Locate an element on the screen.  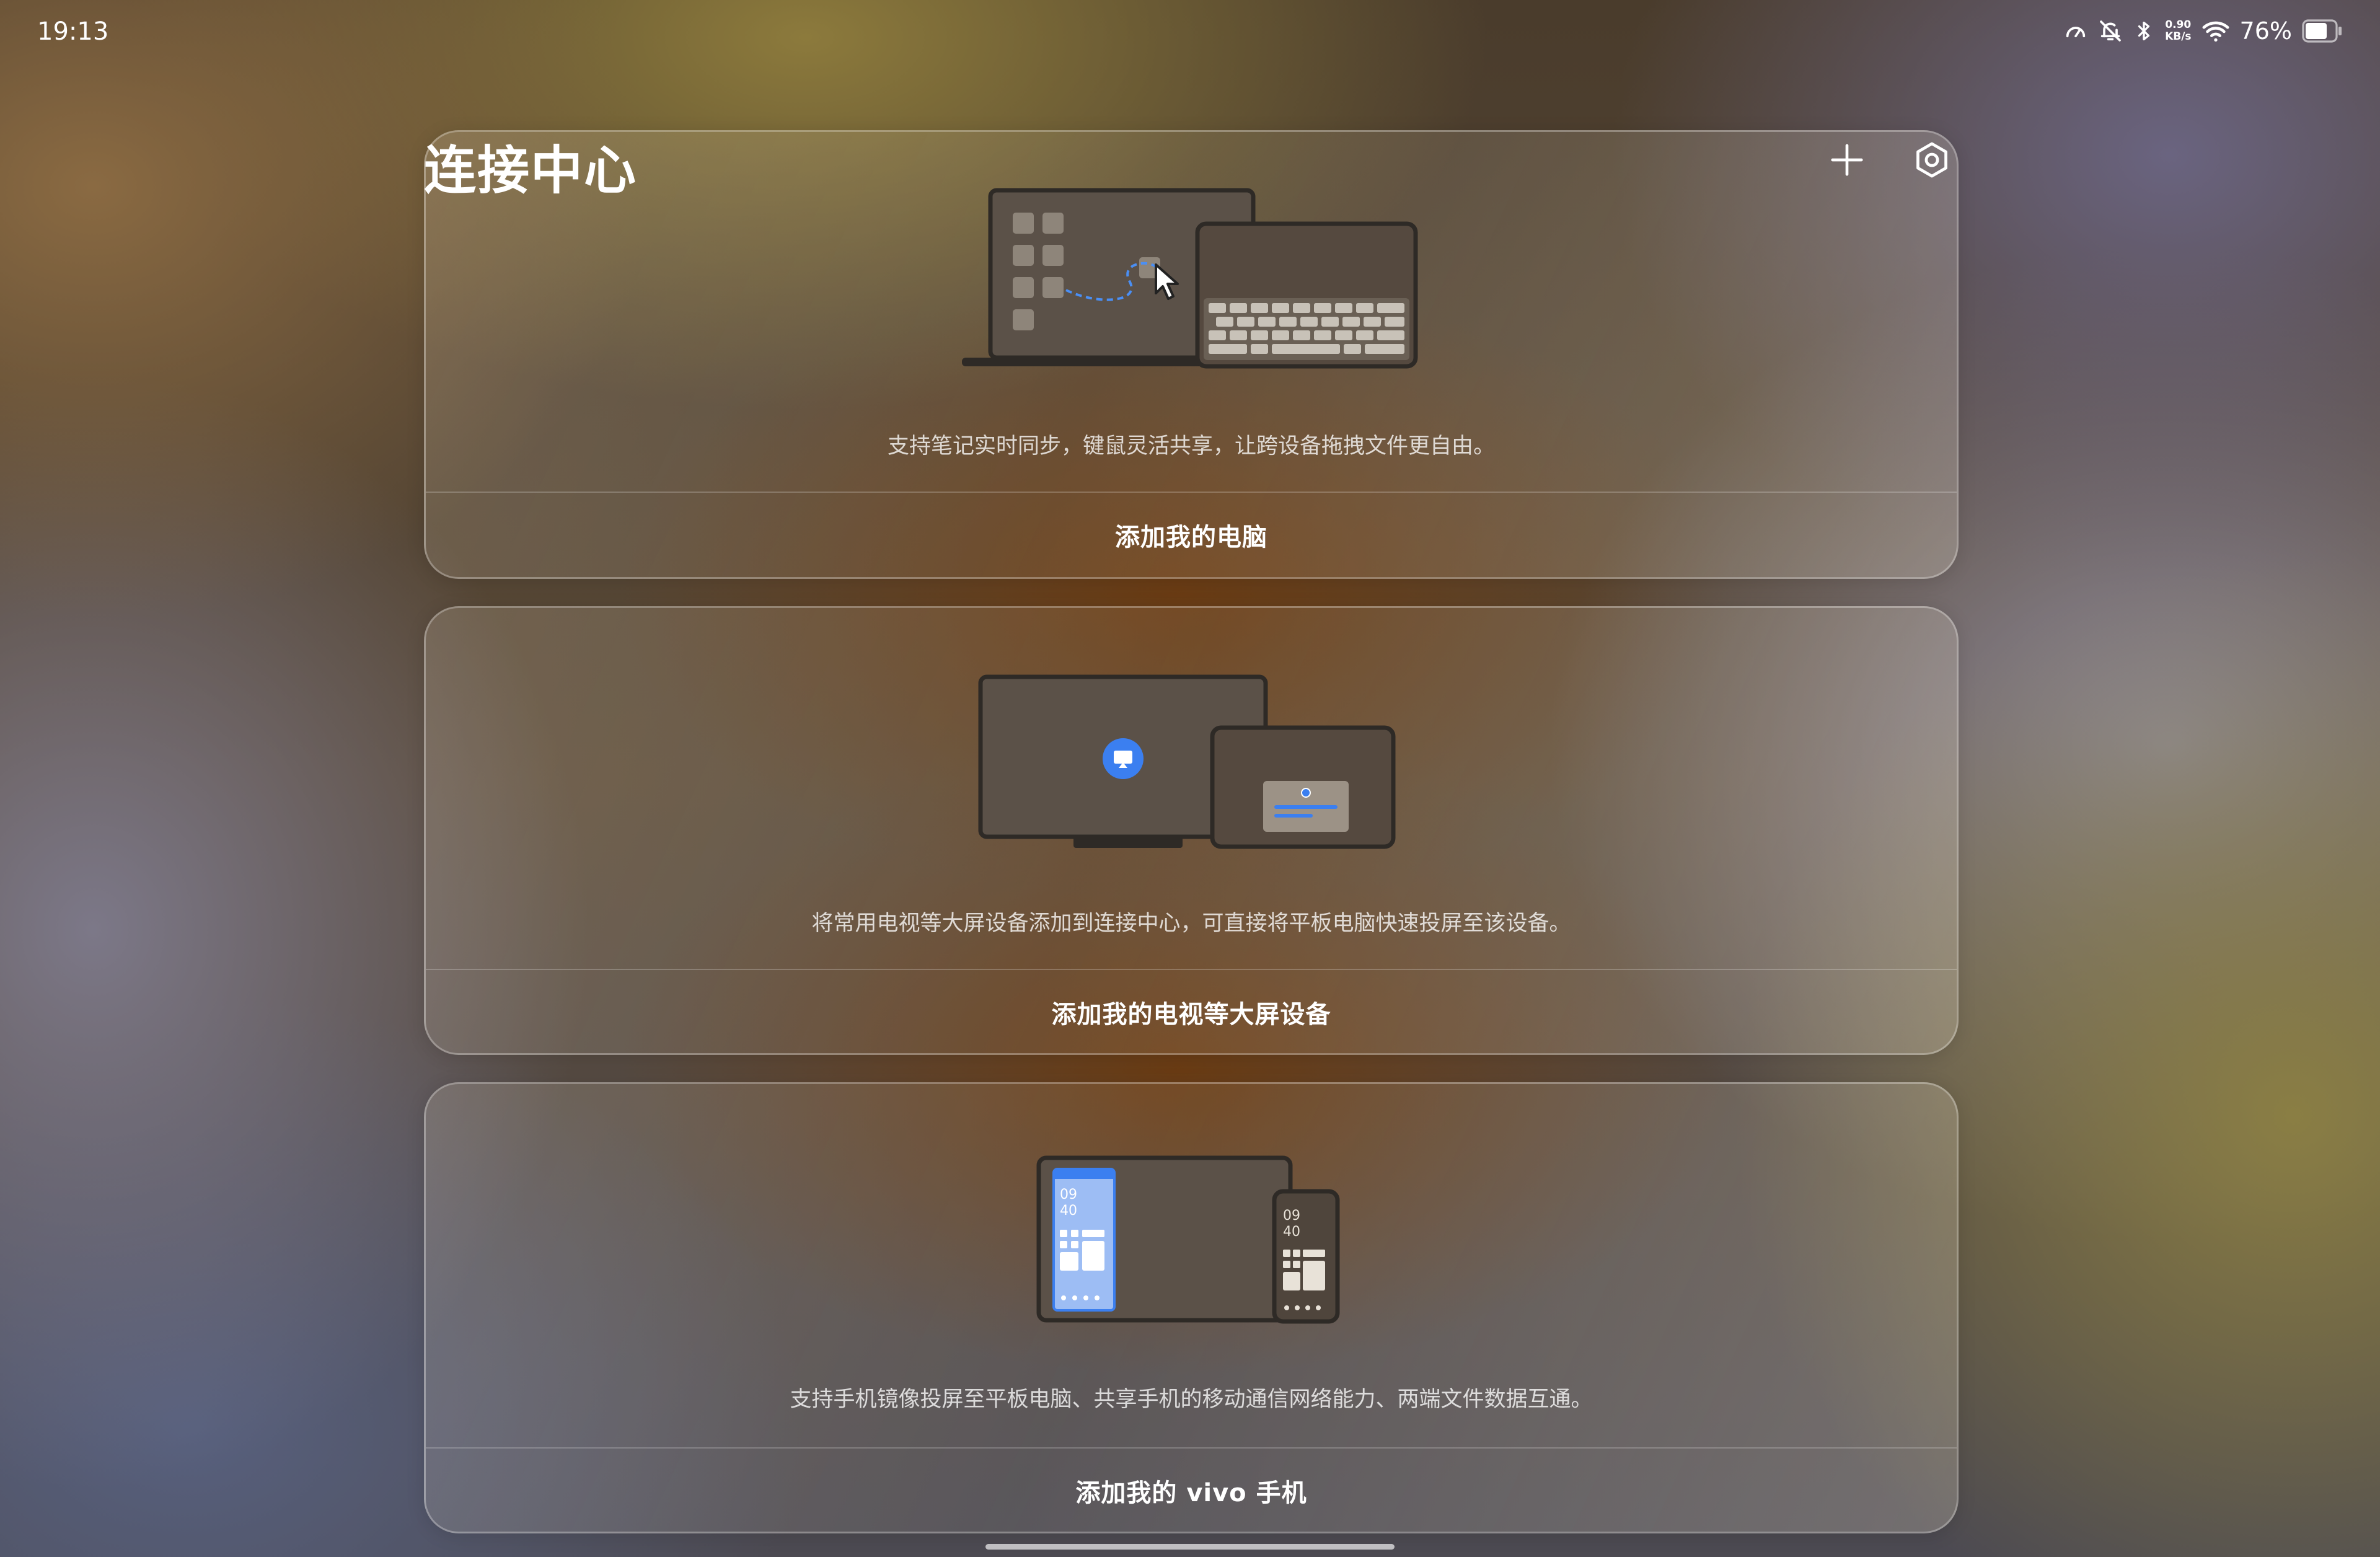
mirrored-clock-minute: 40 is located at coordinates (1068, 1211).